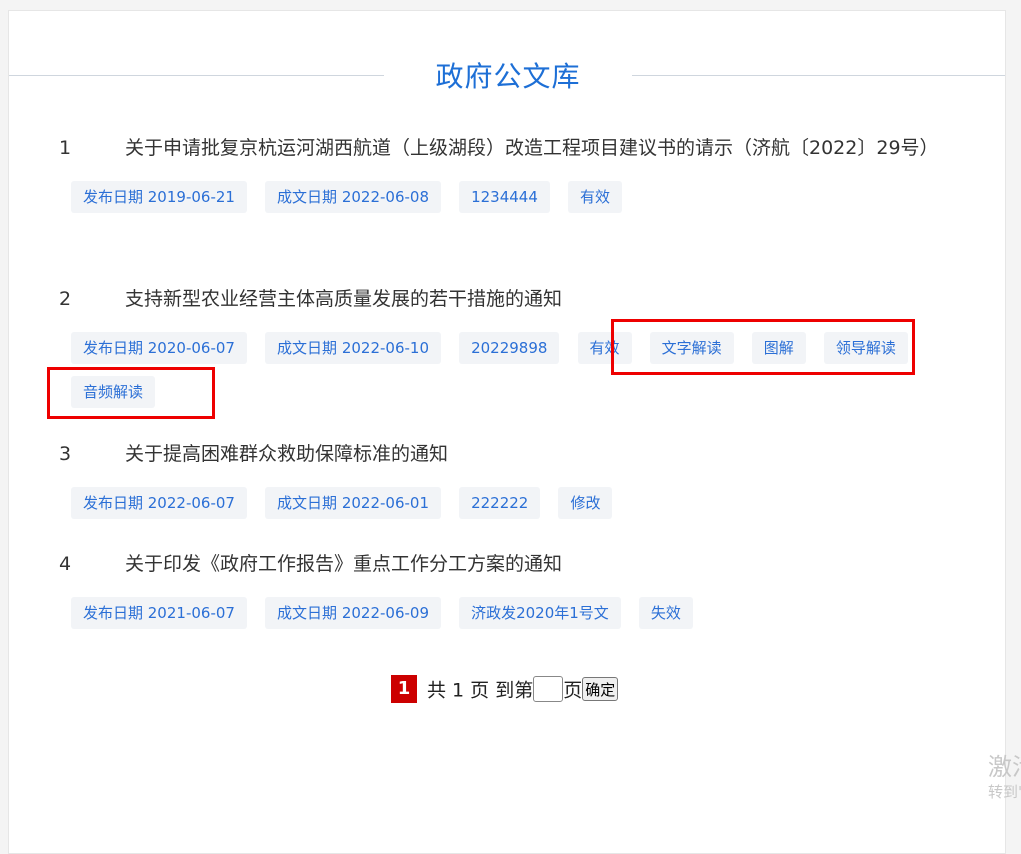 Image resolution: width=1021 pixels, height=854 pixels. Describe the element at coordinates (818, 75) in the screenshot. I see `title-divider-right` at that location.